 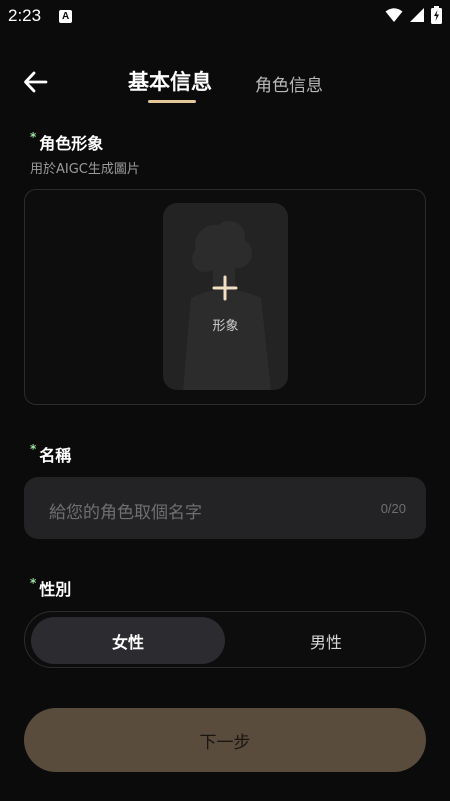 I want to click on appearance-sublabel: 用於AIGC生成圖片, so click(x=85, y=169).